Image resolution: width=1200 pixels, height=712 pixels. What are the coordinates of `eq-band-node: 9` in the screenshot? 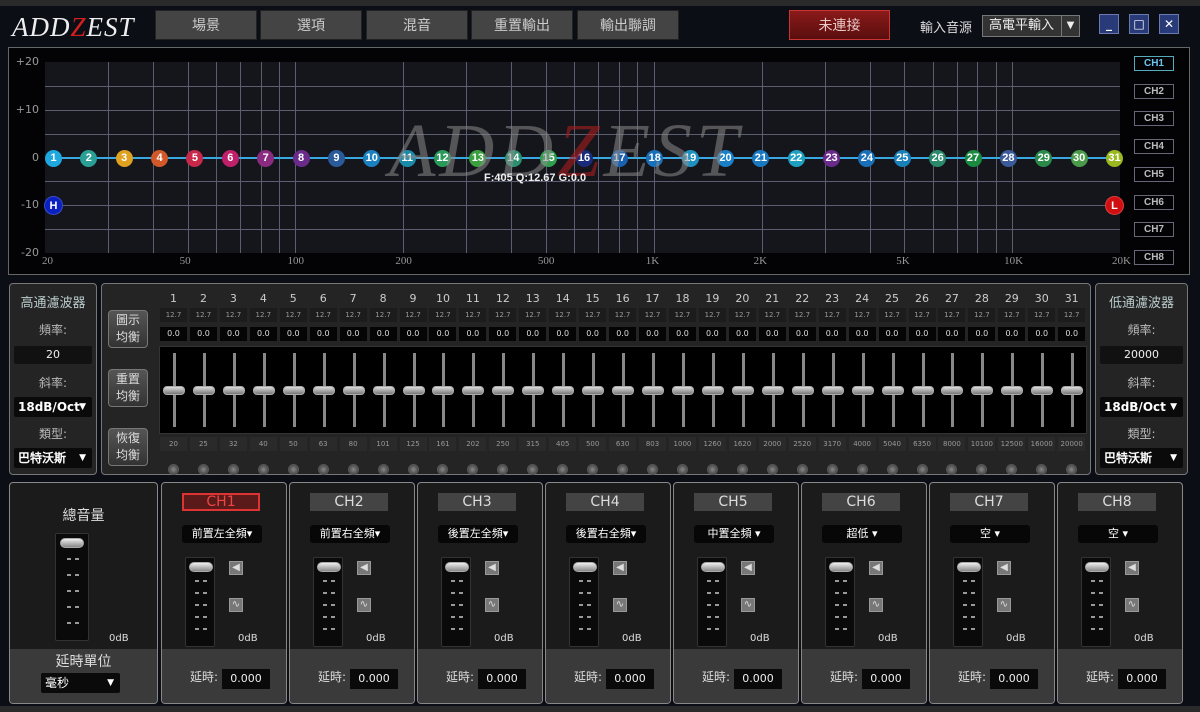 It's located at (336, 158).